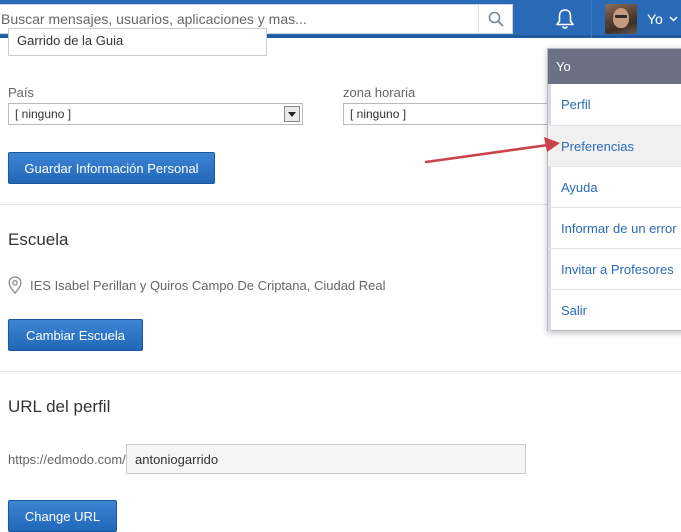 The width and height of the screenshot is (681, 532). What do you see at coordinates (62, 516) in the screenshot?
I see `change-url-button: Change URL` at bounding box center [62, 516].